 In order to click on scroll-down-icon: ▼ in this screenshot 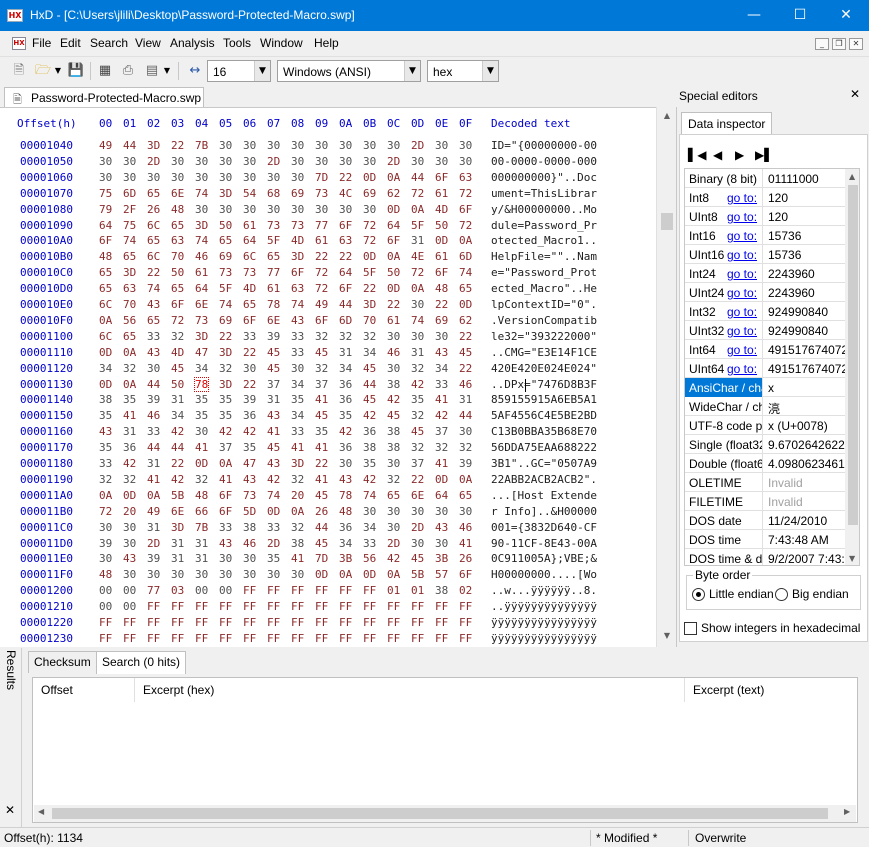, I will do `click(667, 637)`.